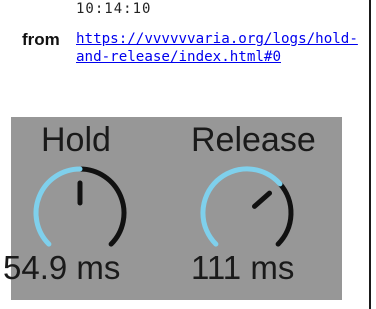 Image resolution: width=376 pixels, height=309 pixels. Describe the element at coordinates (262, 199) in the screenshot. I see `release-knob-pointer` at that location.